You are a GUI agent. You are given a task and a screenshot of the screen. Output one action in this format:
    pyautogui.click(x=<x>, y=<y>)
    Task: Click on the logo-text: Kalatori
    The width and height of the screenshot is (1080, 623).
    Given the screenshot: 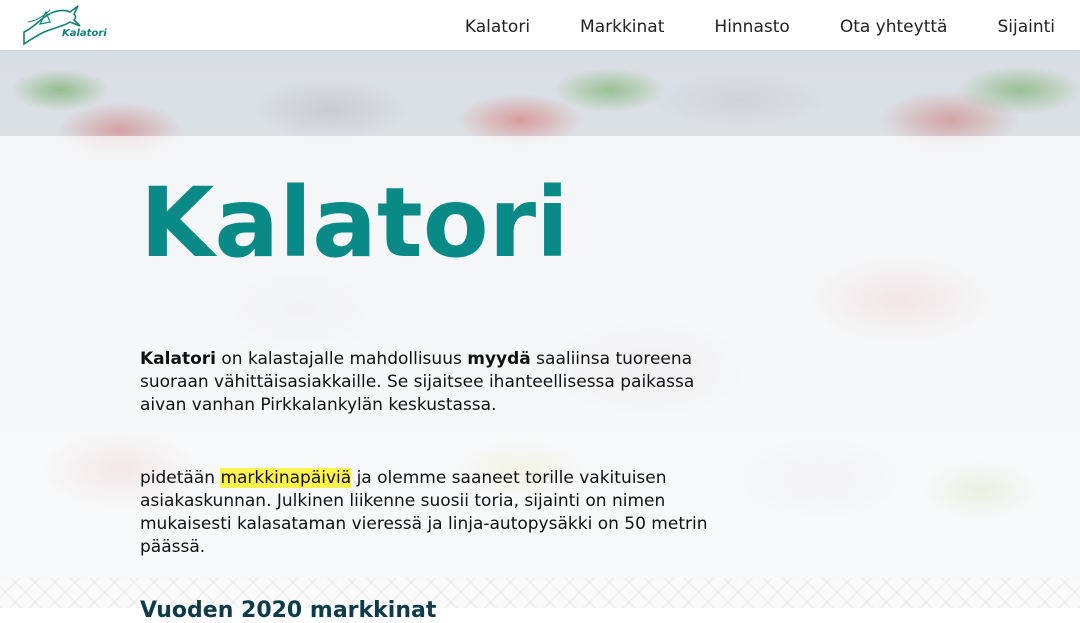 What is the action you would take?
    pyautogui.click(x=84, y=33)
    